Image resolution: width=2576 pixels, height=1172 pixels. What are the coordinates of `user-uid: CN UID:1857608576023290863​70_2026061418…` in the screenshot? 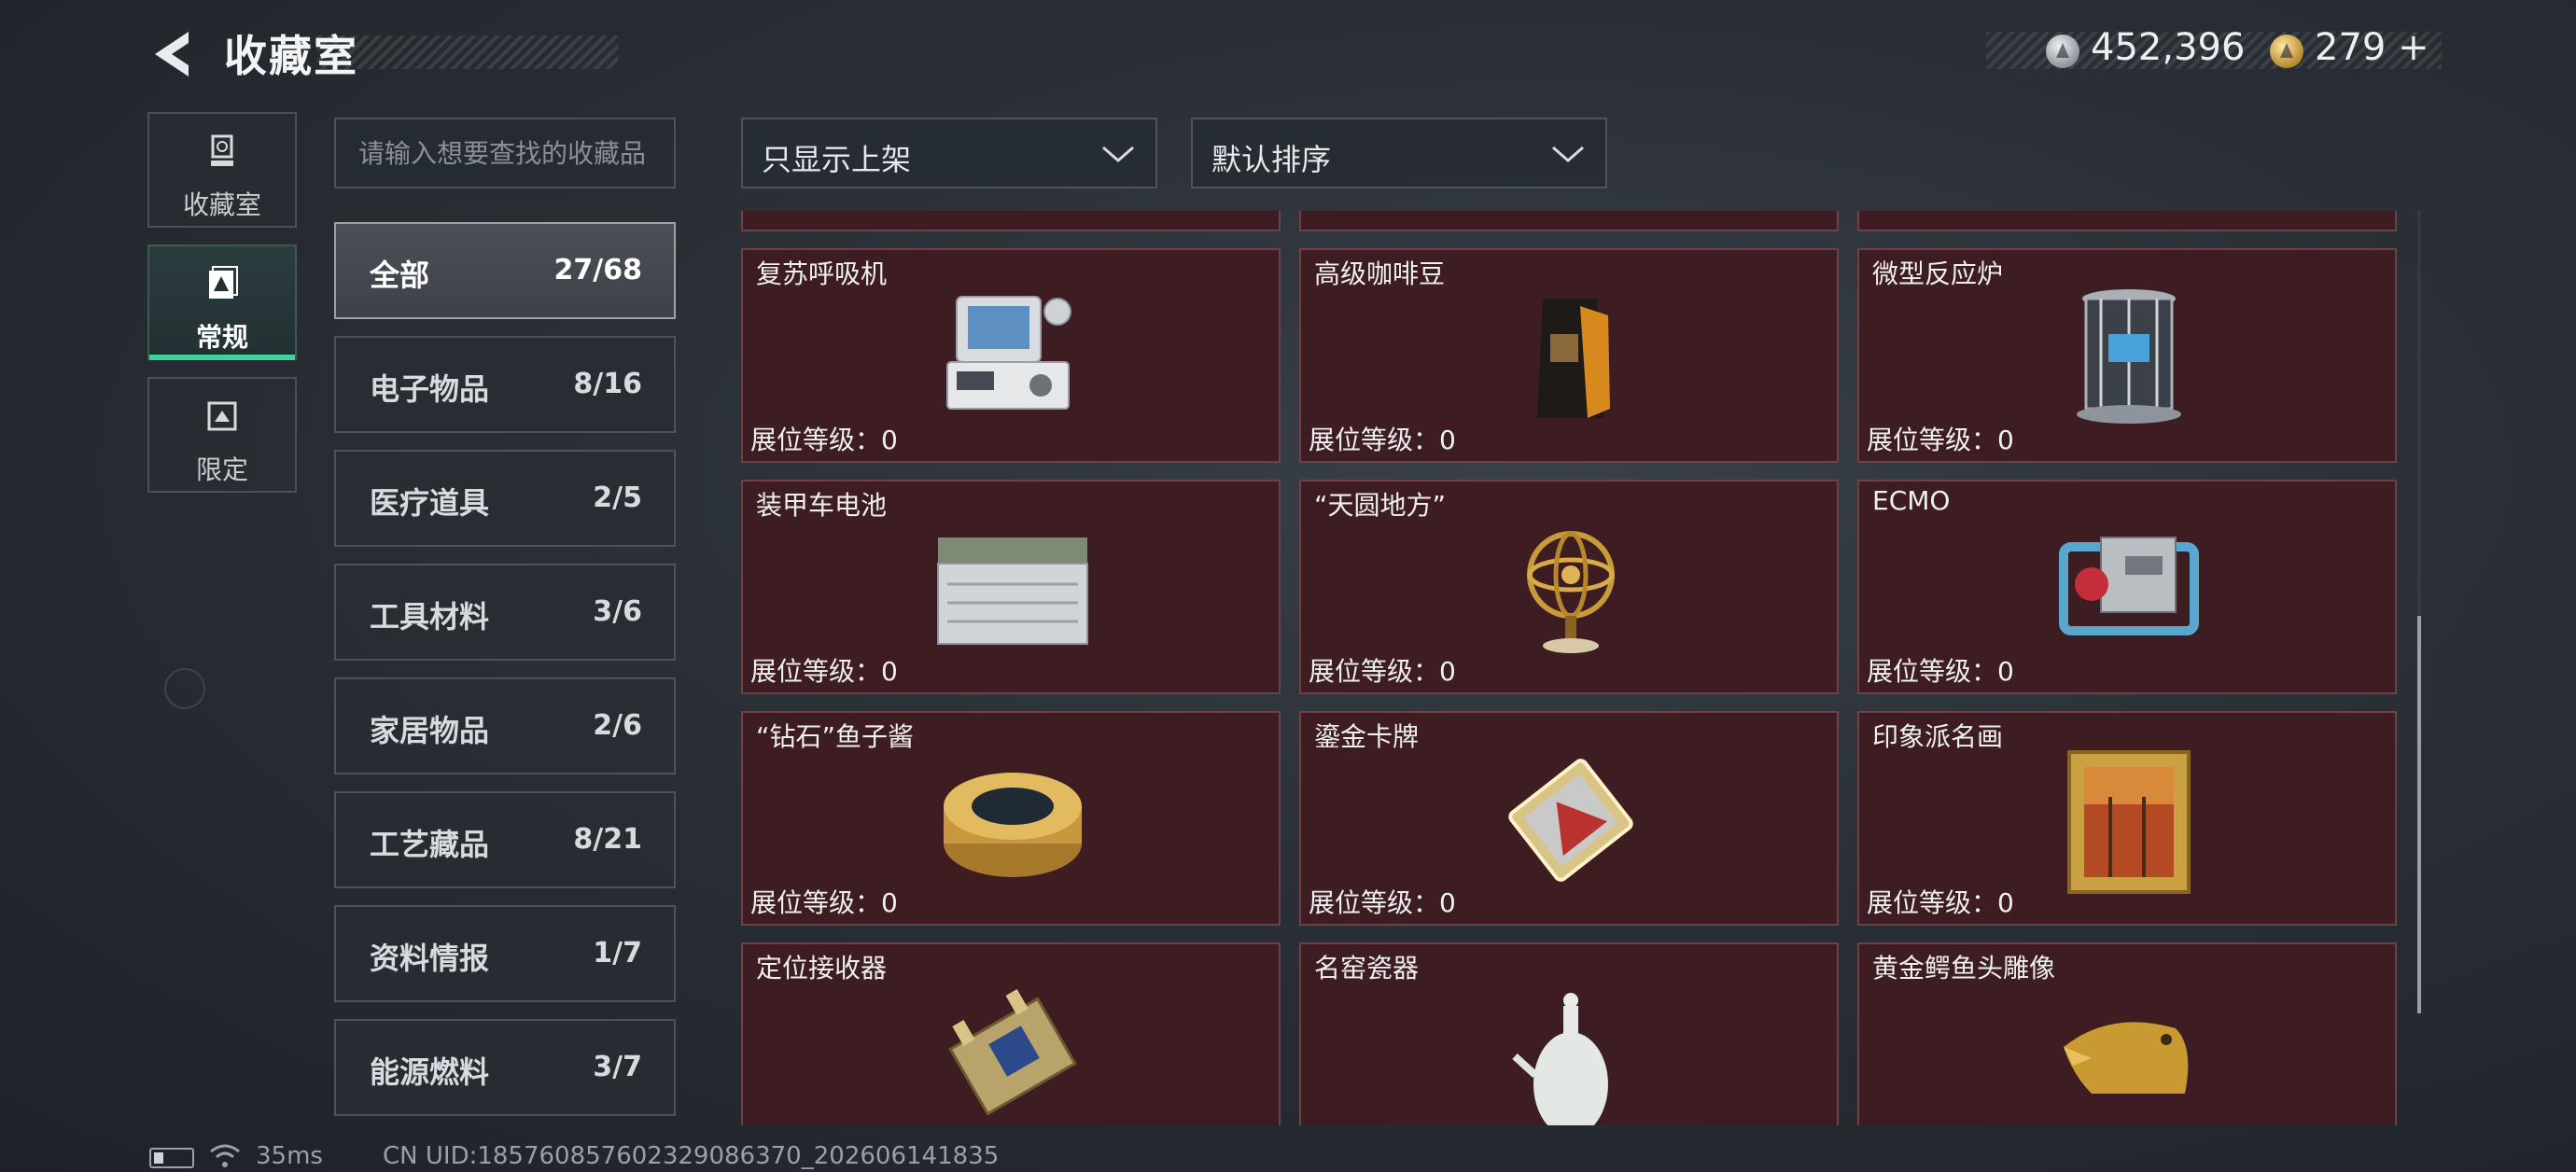 It's located at (691, 1156).